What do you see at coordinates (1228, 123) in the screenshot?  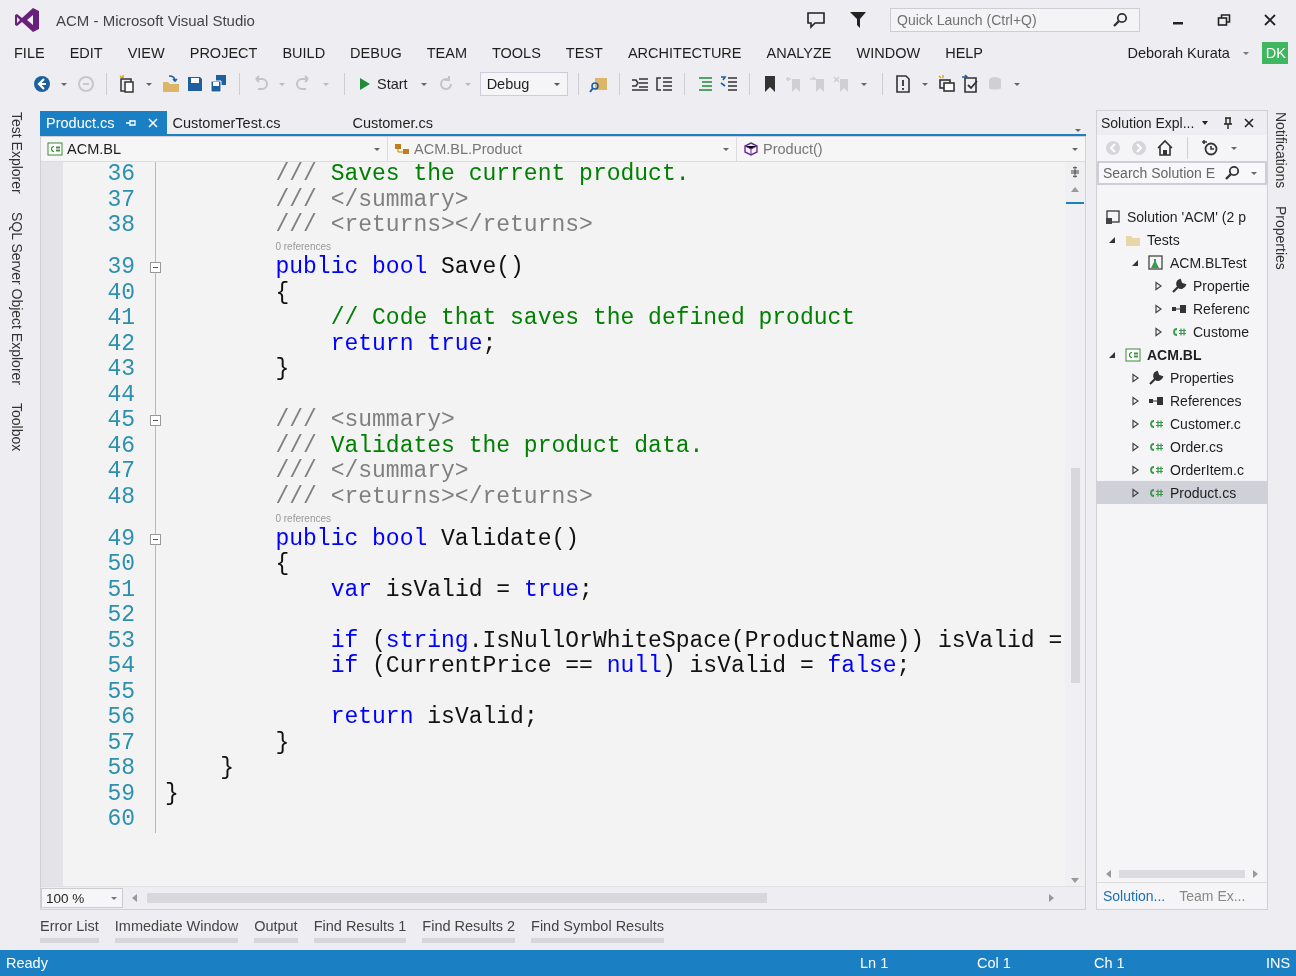 I see `pin-icon` at bounding box center [1228, 123].